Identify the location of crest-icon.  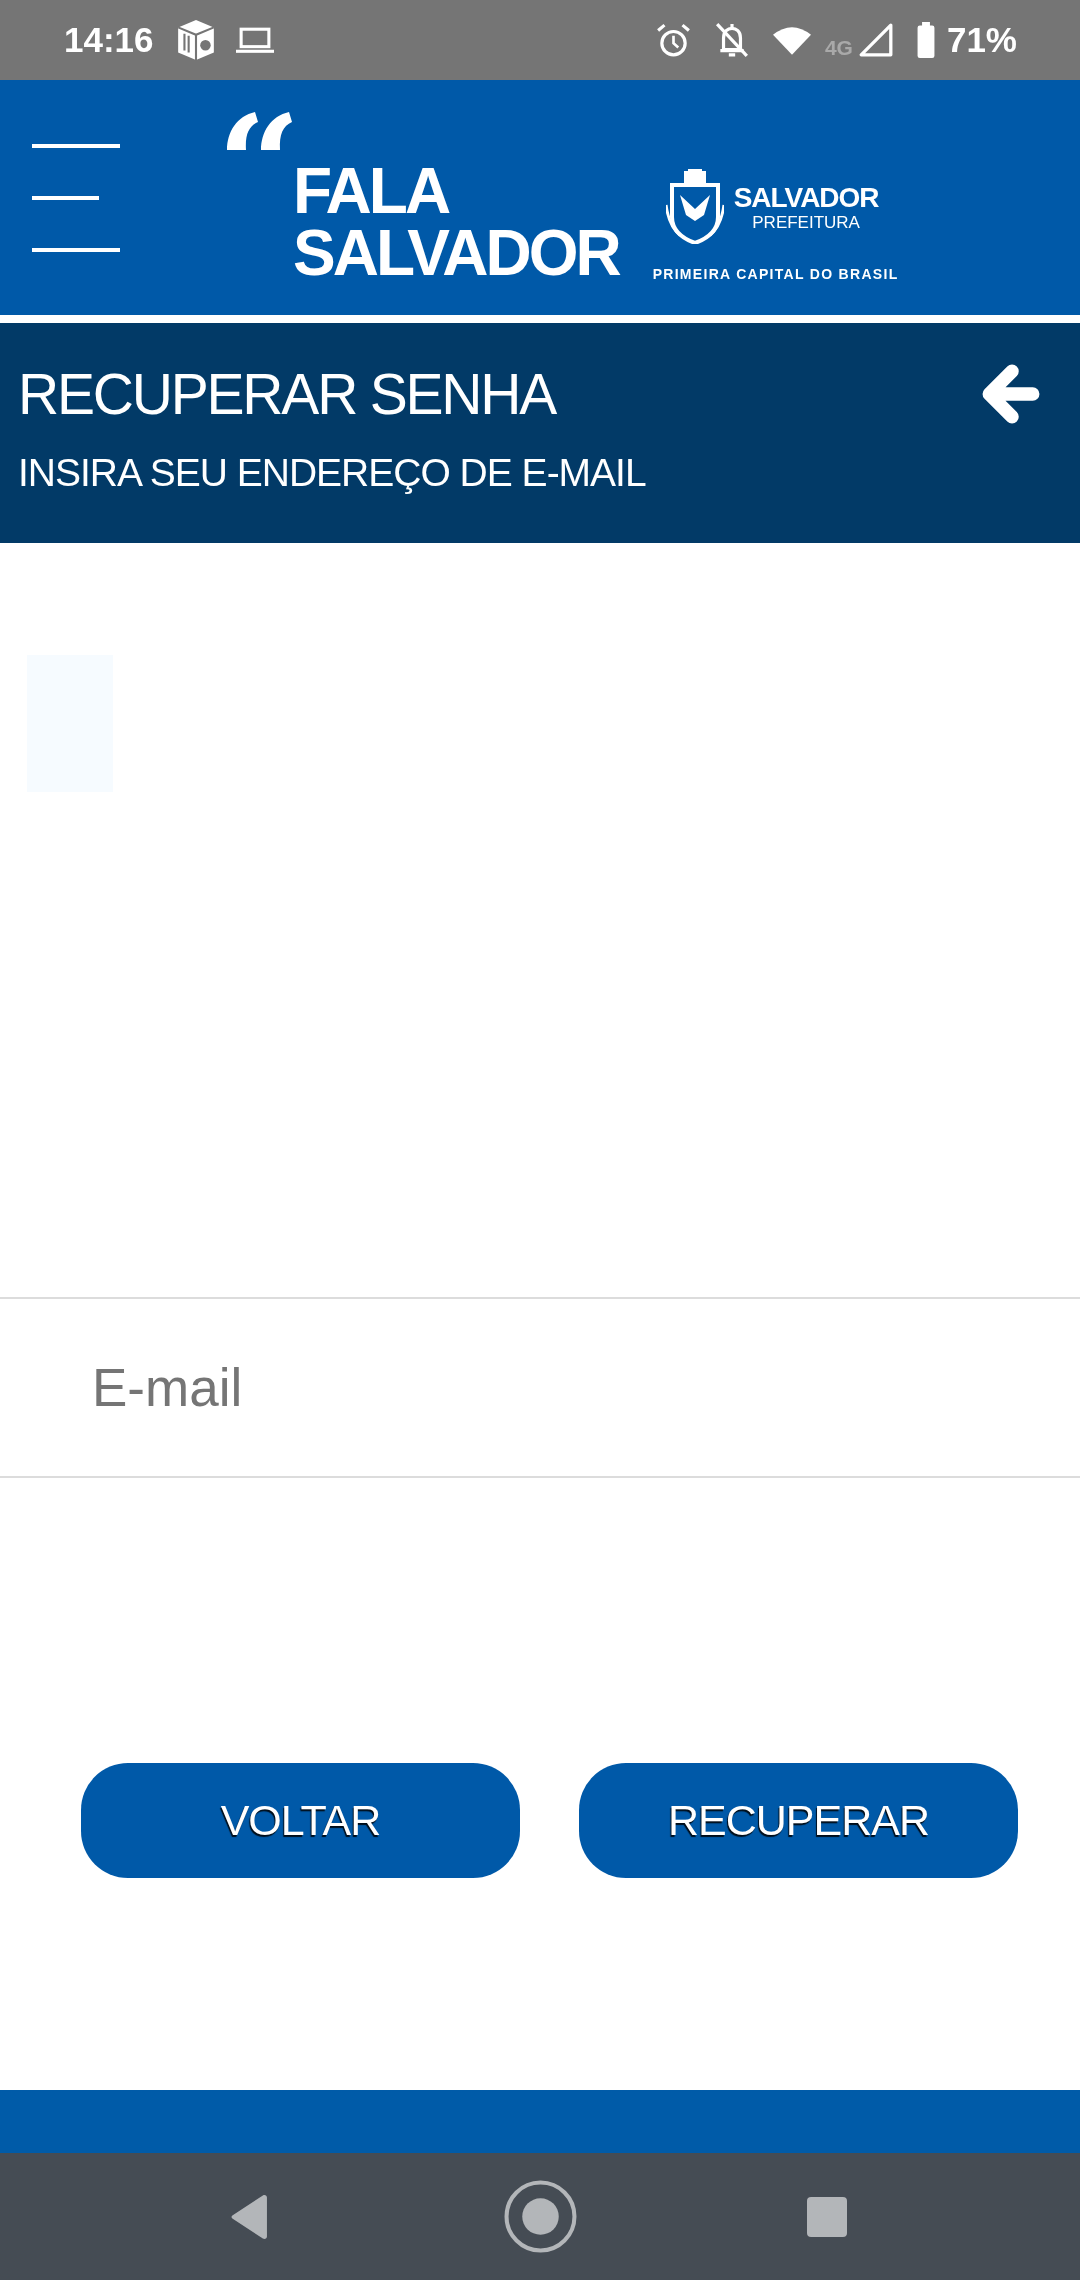
(694, 206).